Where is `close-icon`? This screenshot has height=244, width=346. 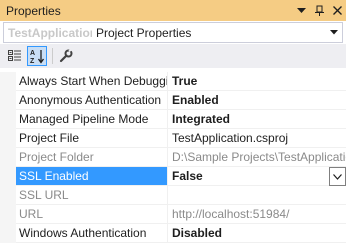
close-icon is located at coordinates (337, 10).